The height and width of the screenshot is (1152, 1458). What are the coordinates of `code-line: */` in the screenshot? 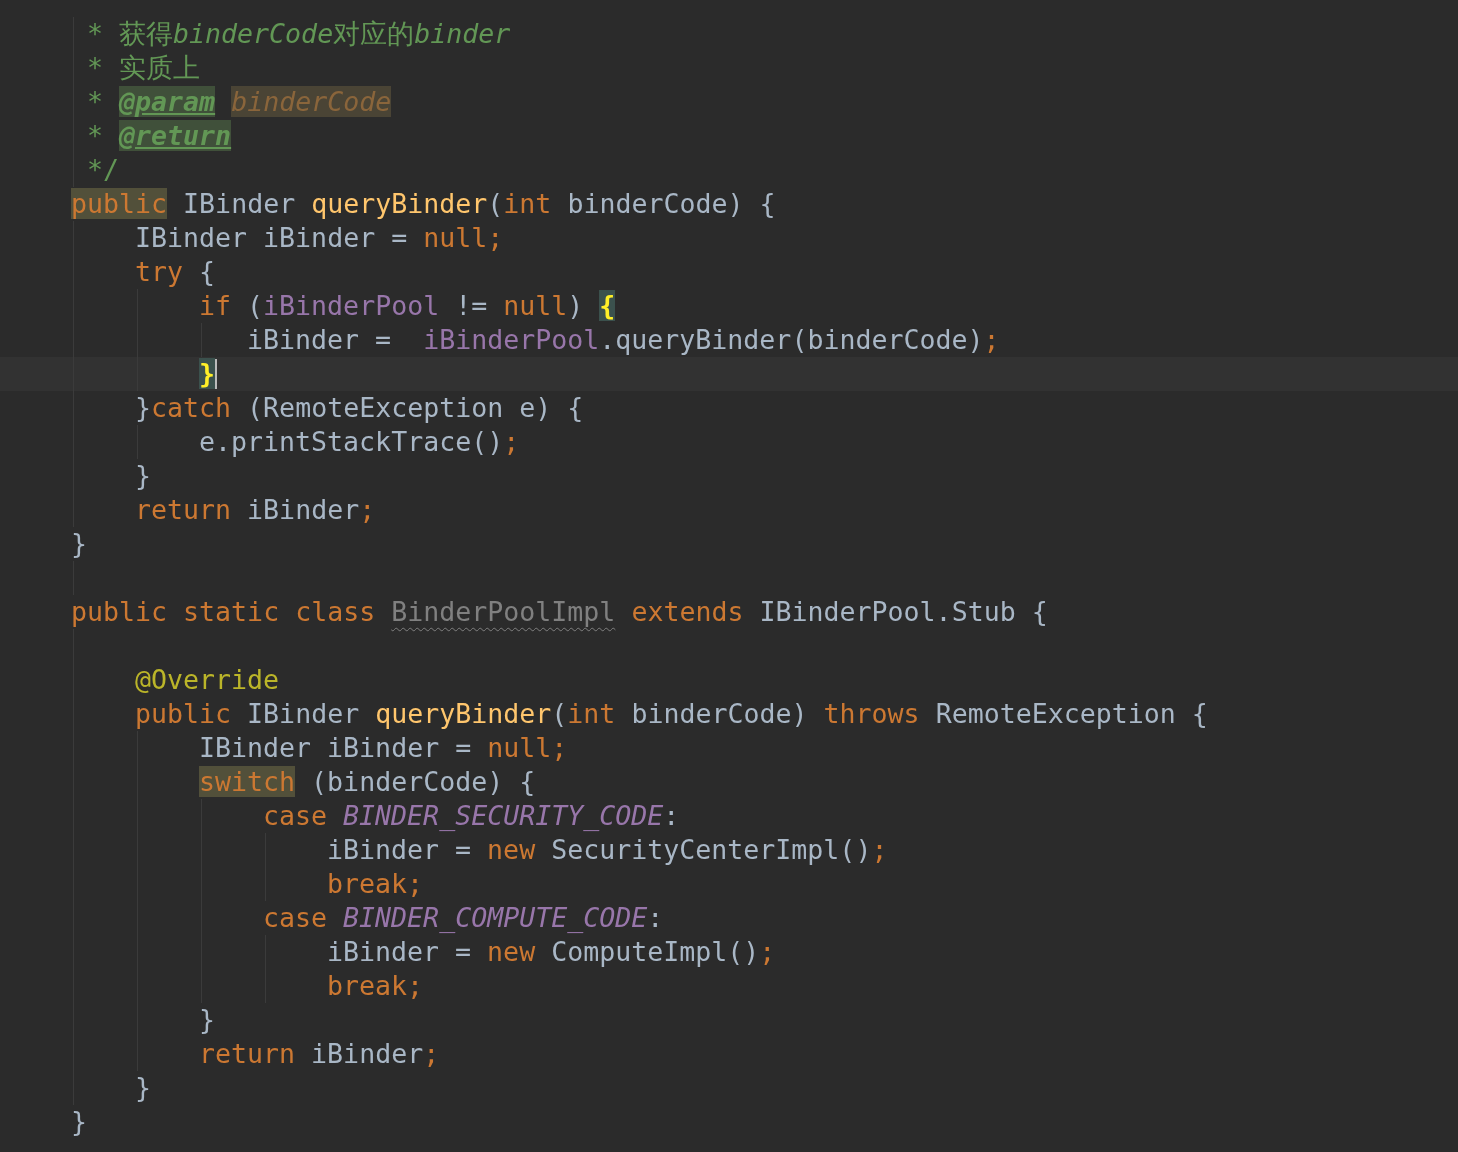 It's located at (103, 170).